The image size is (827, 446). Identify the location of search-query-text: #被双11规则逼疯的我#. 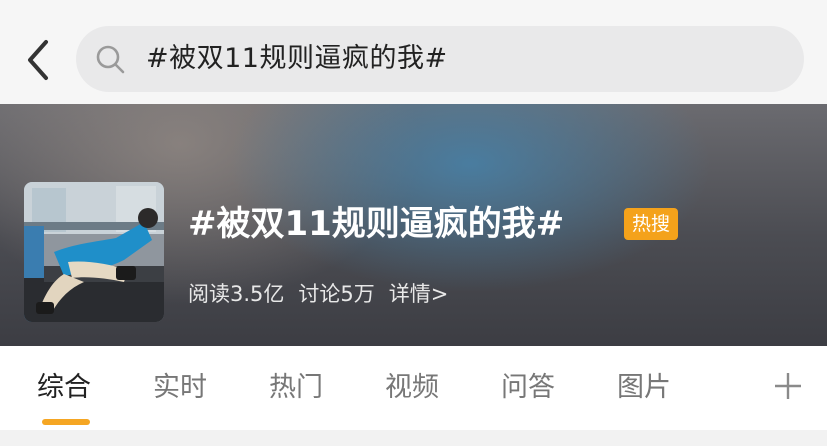
(297, 58).